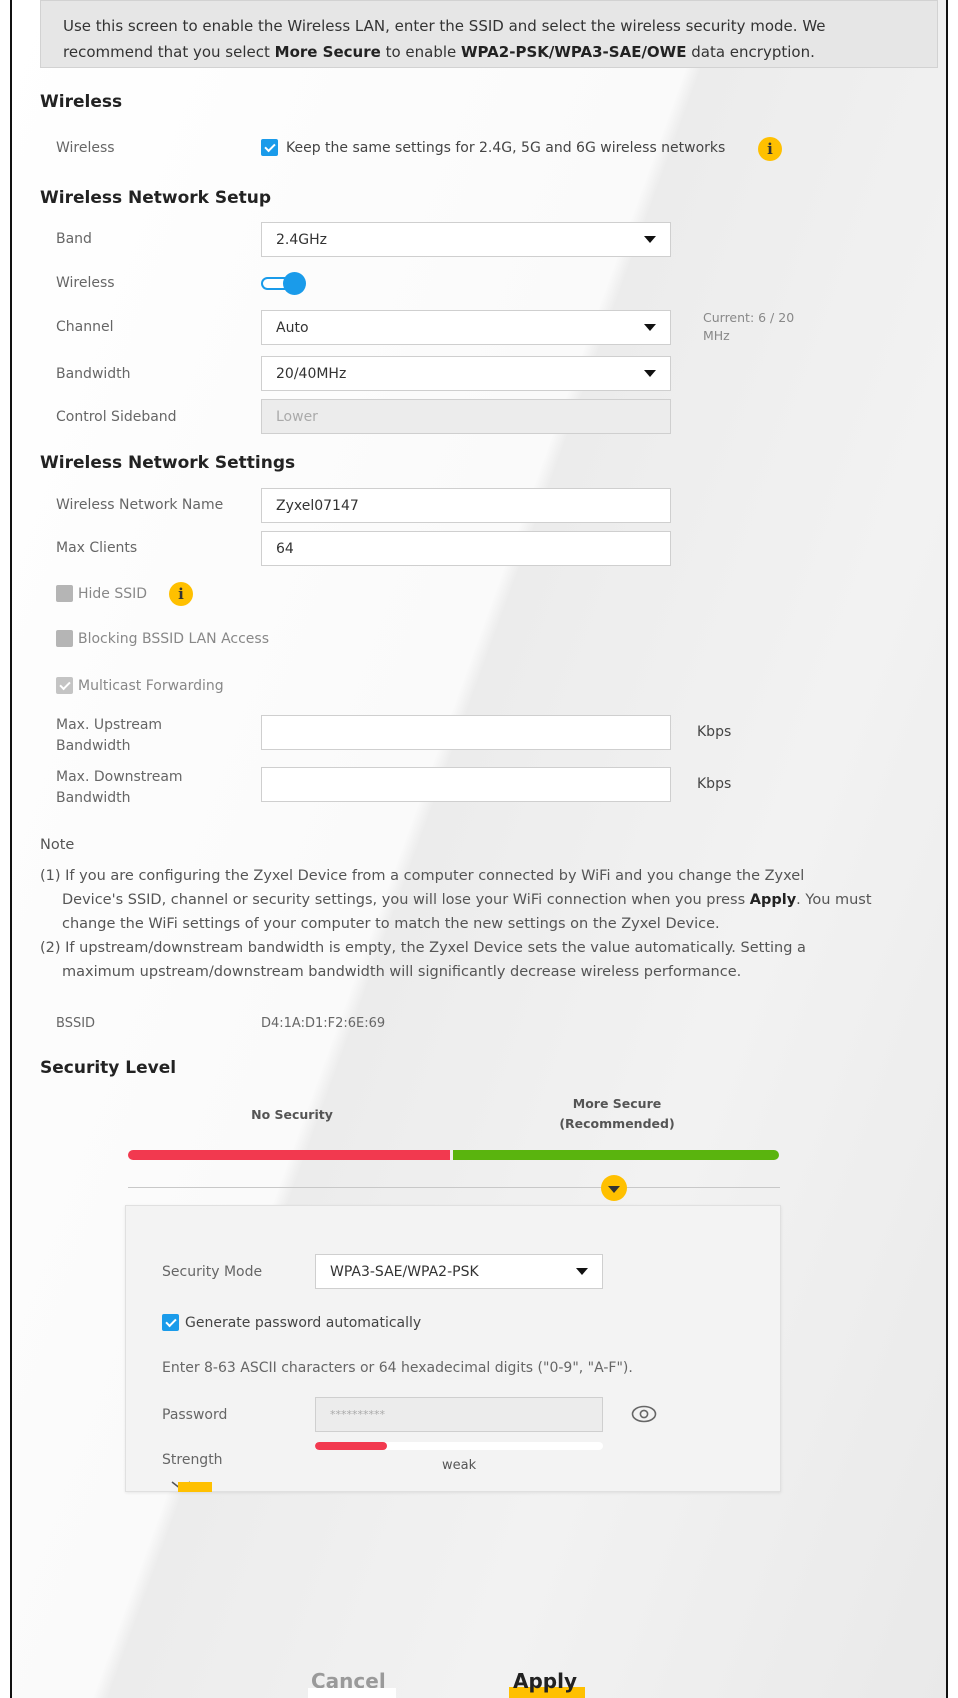 This screenshot has width=958, height=1698. I want to click on bandwidth-caret-icon, so click(650, 373).